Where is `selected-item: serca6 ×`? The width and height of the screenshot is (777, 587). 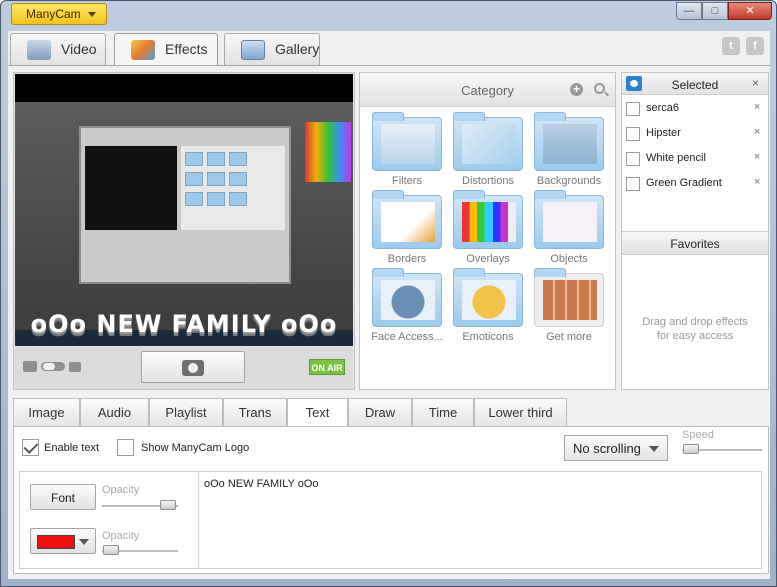
selected-item: serca6 × is located at coordinates (696, 109).